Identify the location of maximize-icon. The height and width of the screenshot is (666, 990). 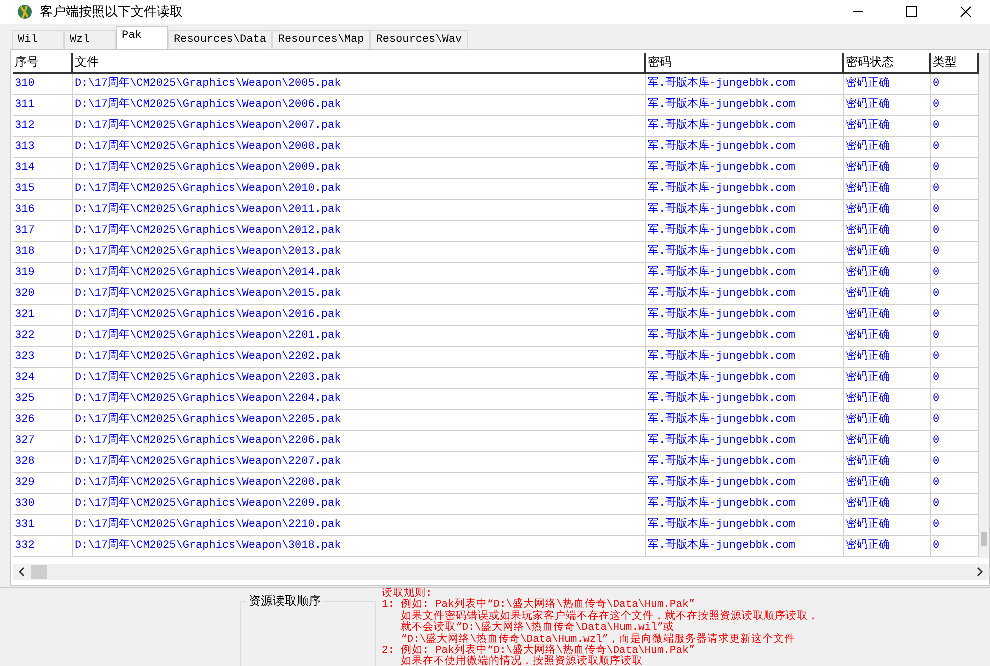
(912, 12).